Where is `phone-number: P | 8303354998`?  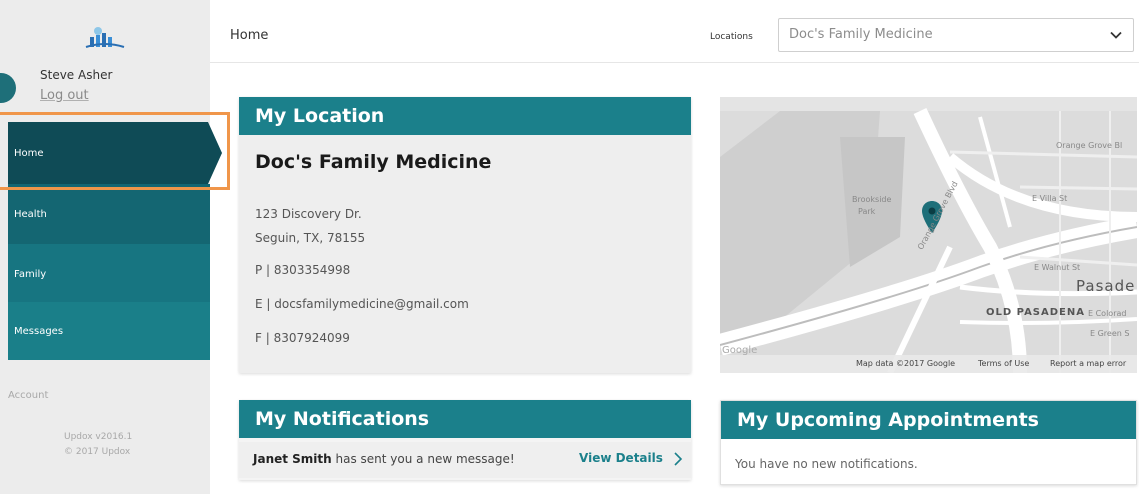
phone-number: P | 8303354998 is located at coordinates (303, 270).